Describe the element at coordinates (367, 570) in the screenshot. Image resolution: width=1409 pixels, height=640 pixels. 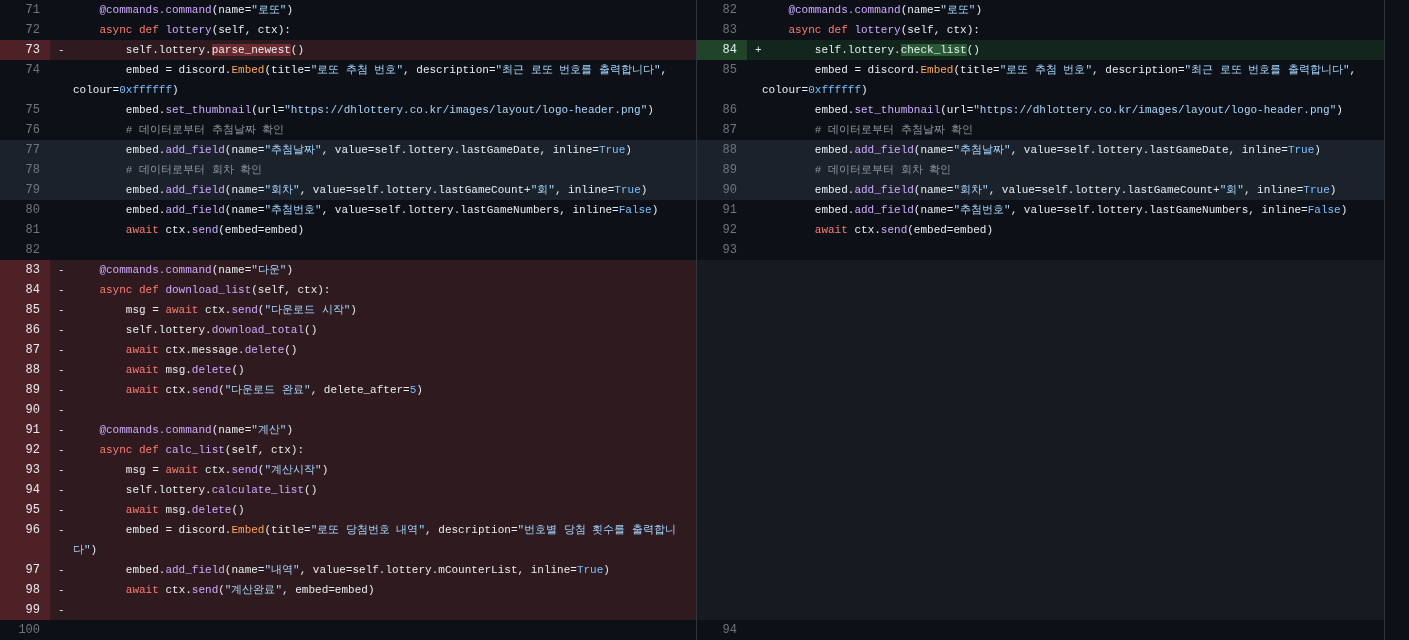
I see `code-line: embed.add_field(name="내역", value=self.lottery.mCounterList, inline=True)` at that location.